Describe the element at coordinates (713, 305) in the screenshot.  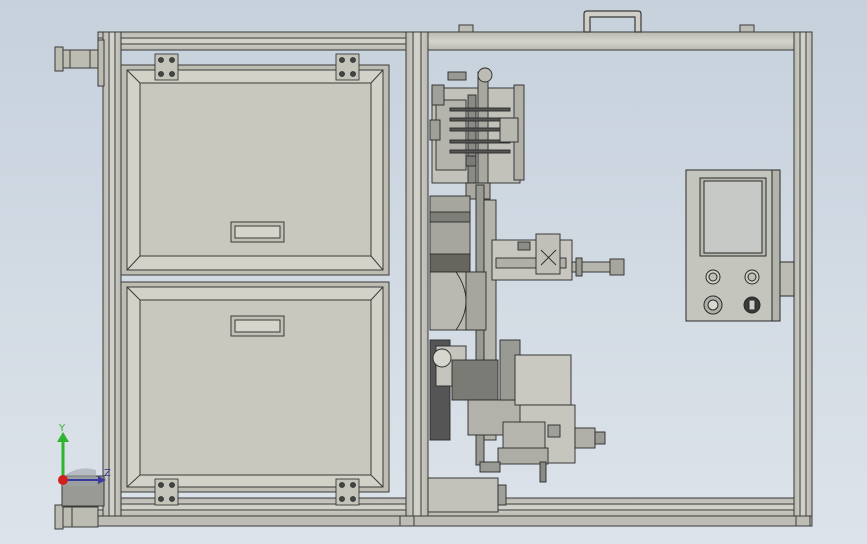
I see `emergency-stop-icon` at that location.